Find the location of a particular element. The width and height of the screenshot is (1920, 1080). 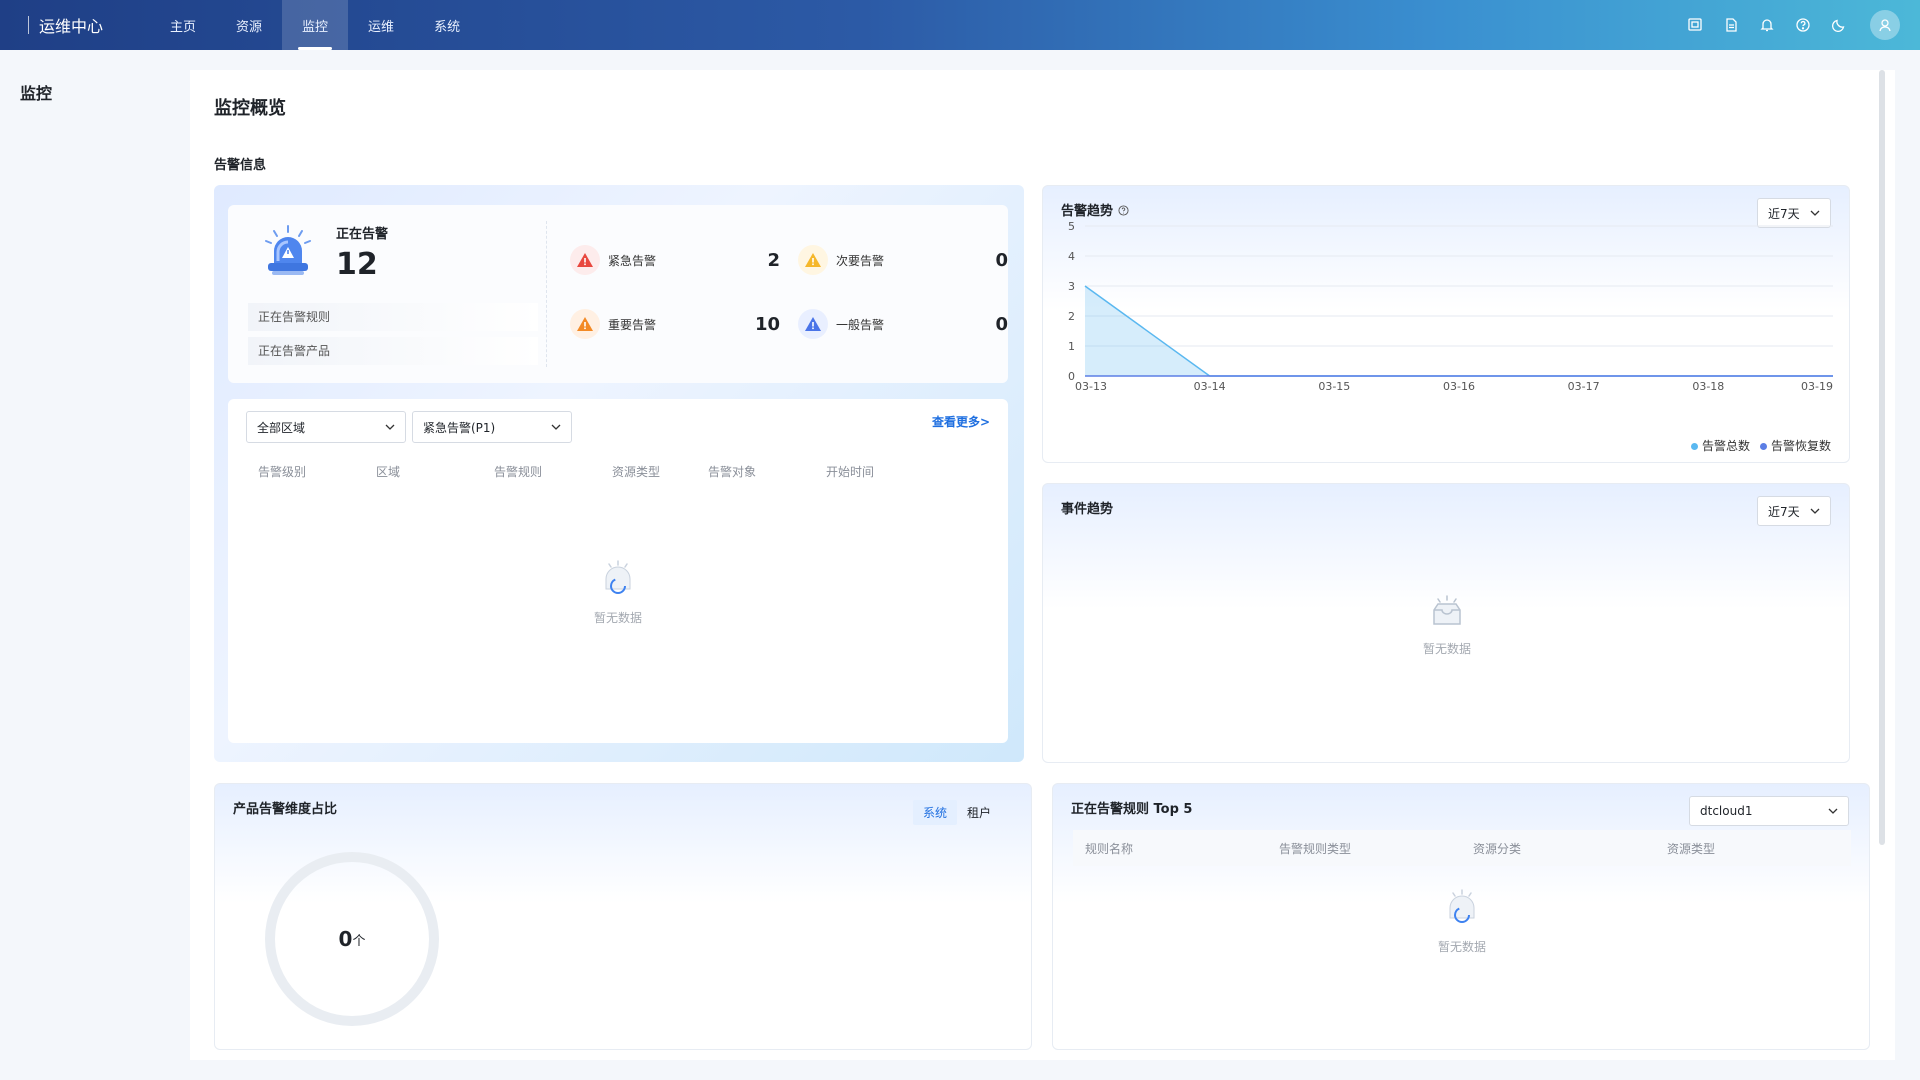

select-value: dtcloud1 is located at coordinates (1726, 811).